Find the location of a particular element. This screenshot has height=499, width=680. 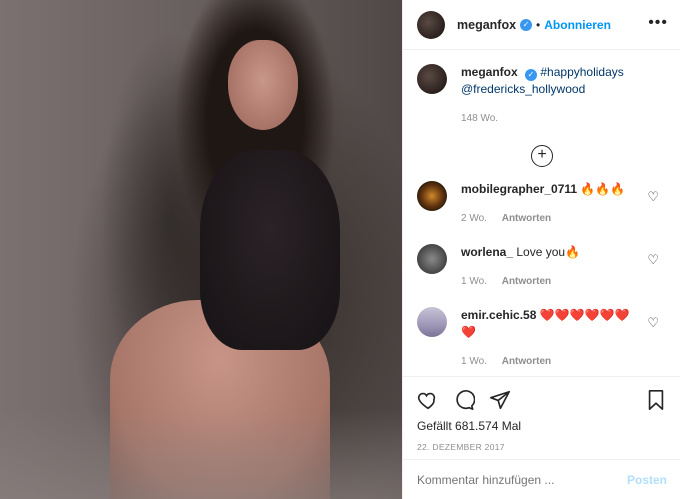

comment-body: worlena_ Love you🔥 1 Wo. Antworten is located at coordinates (520, 267).